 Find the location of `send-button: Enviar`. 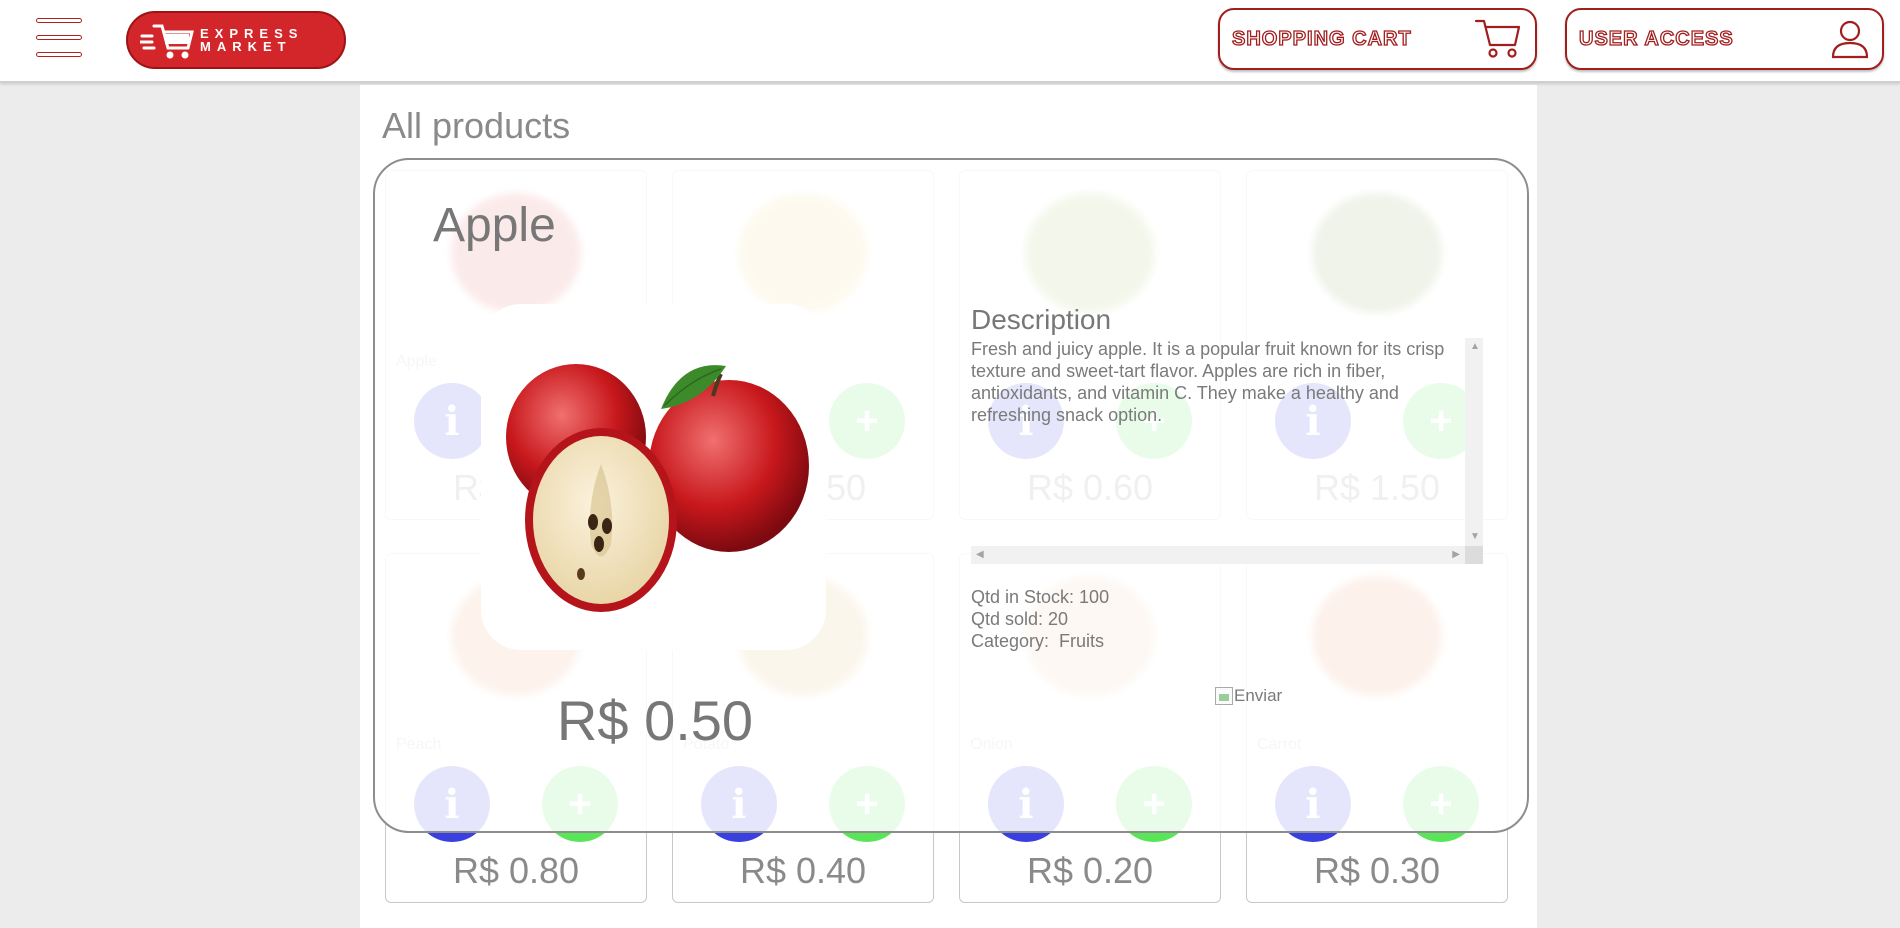

send-button: Enviar is located at coordinates (1248, 696).